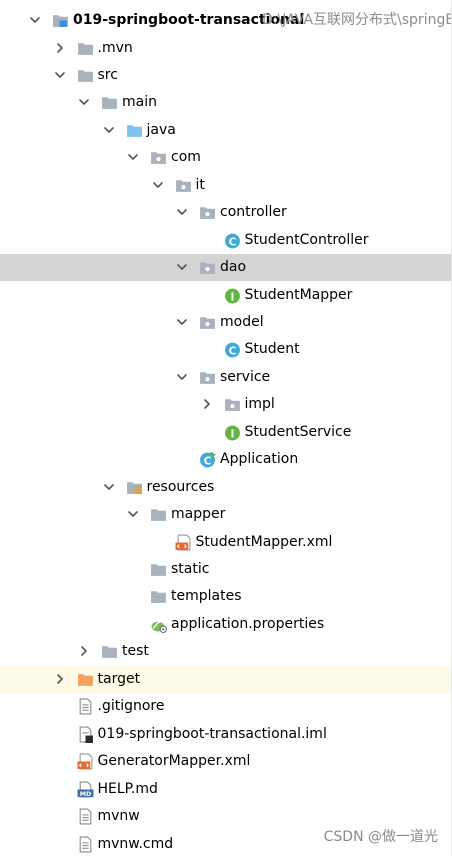  Describe the element at coordinates (226, 514) in the screenshot. I see `tree-row-mapper: mapper` at that location.